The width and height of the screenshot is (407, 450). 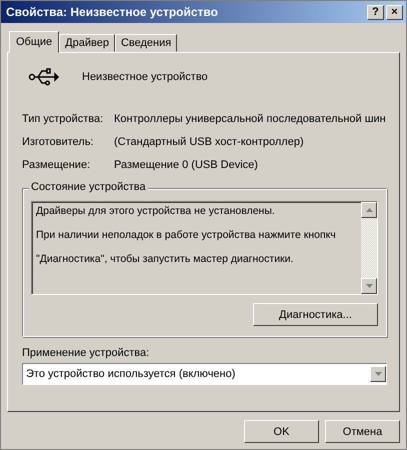 What do you see at coordinates (34, 42) in the screenshot?
I see `tab: Общие` at bounding box center [34, 42].